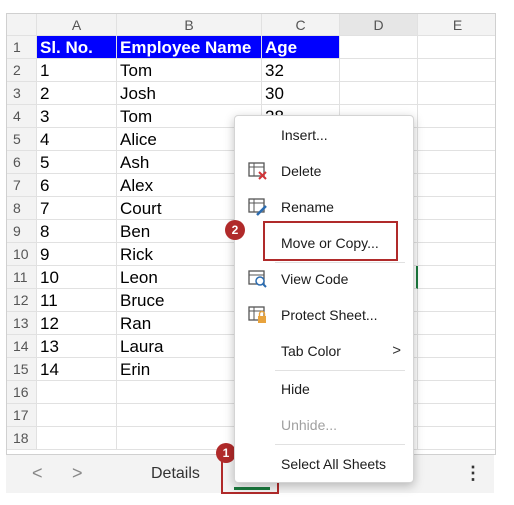 The image size is (514, 505). I want to click on menu-item-select-all-sheets-label: Select All Sheets, so click(334, 464).